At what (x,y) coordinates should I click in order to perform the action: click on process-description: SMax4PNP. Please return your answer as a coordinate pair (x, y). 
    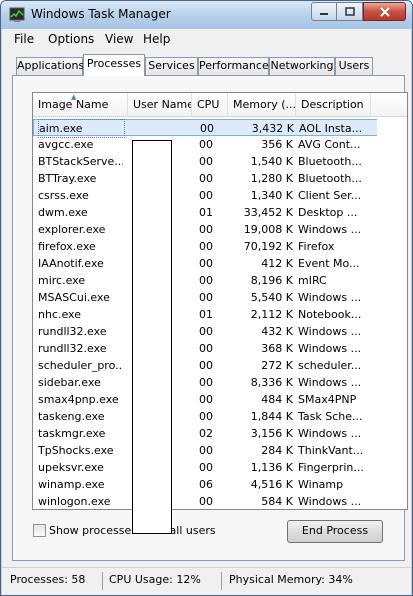
    Looking at the image, I should click on (327, 399).